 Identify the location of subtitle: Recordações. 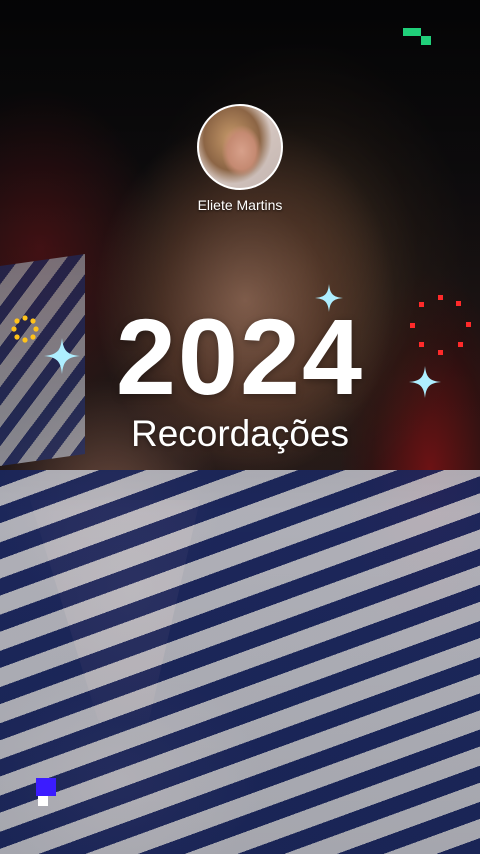
(239, 433).